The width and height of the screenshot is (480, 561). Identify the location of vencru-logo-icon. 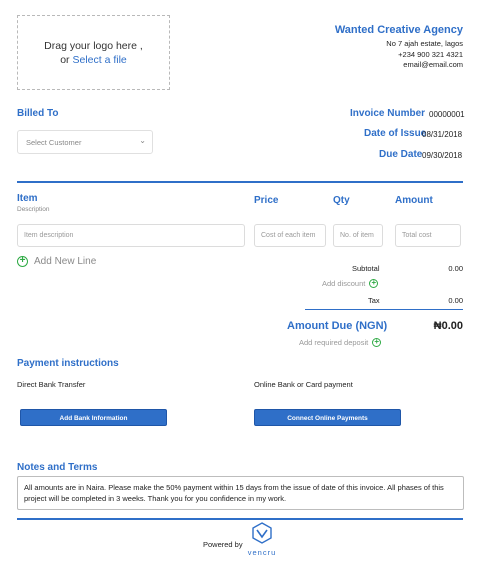
(262, 533).